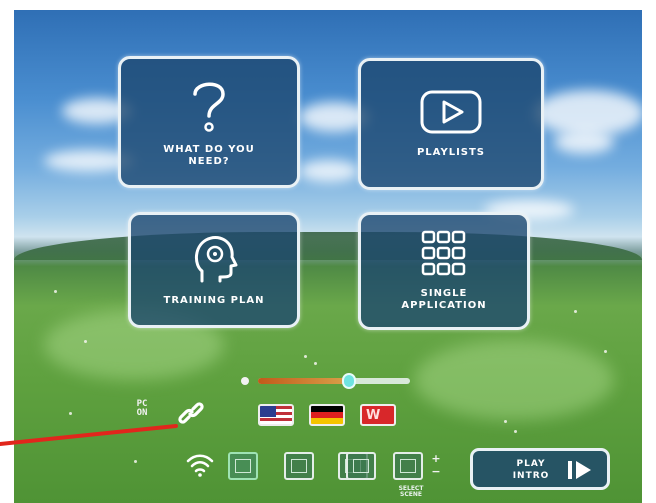 The height and width of the screenshot is (503, 656). Describe the element at coordinates (142, 408) in the screenshot. I see `pc-status-label: PC ON` at that location.